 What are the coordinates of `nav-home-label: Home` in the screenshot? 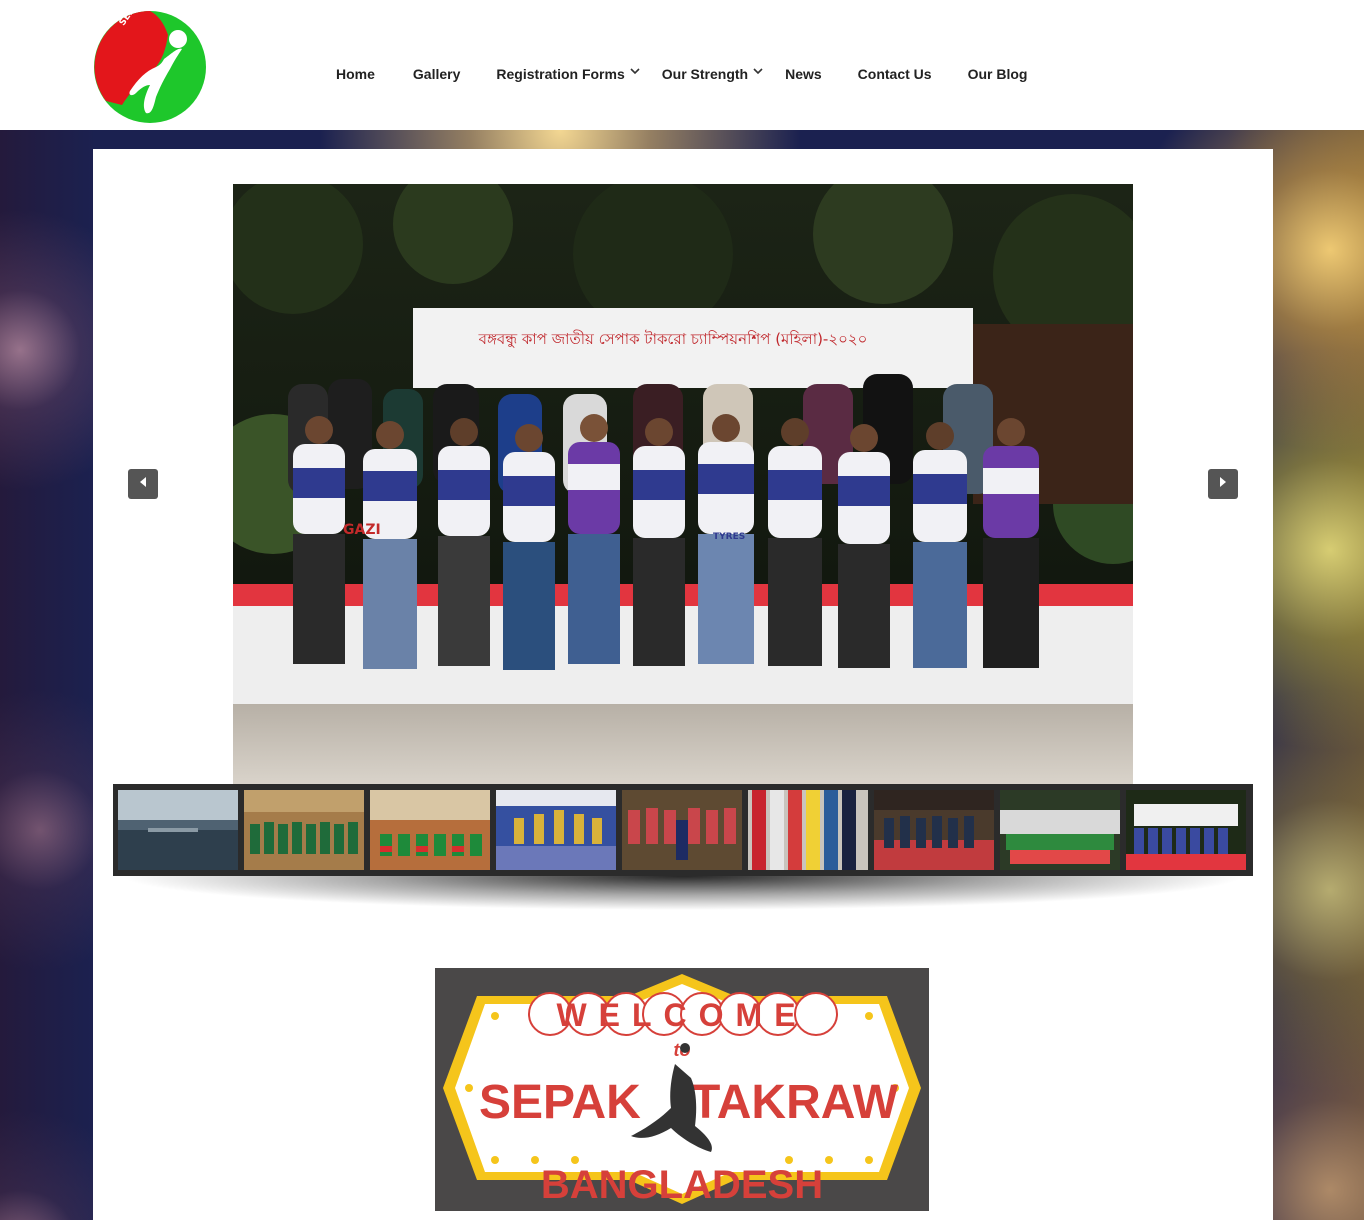 It's located at (355, 74).